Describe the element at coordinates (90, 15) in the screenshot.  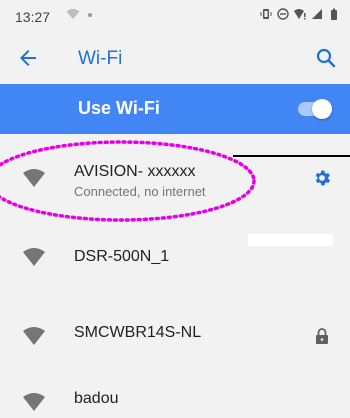
I see `dot-icon` at that location.